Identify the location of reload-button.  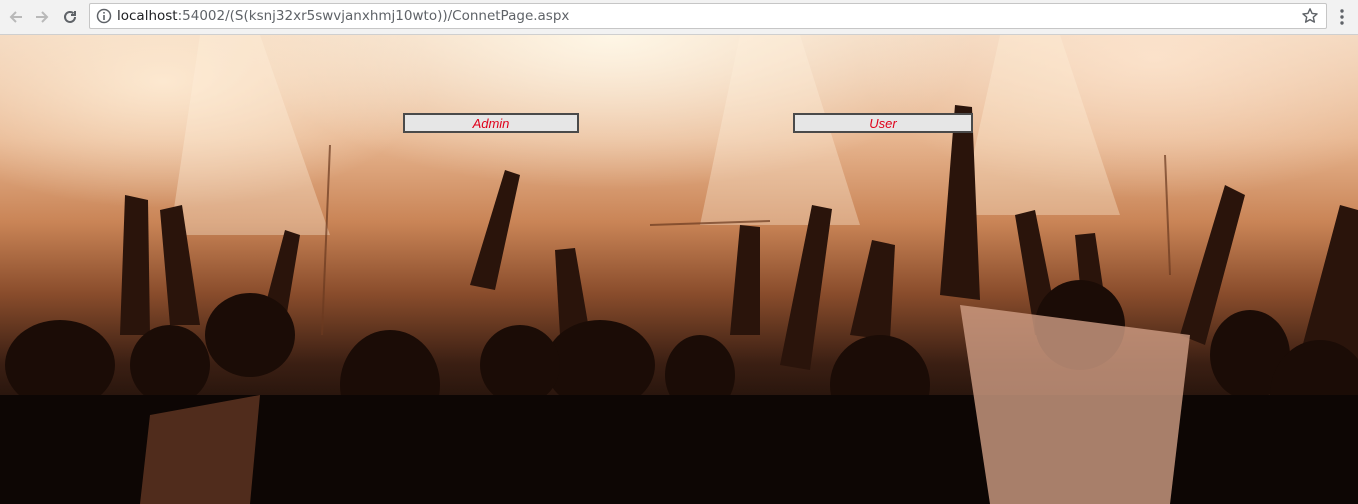
(70, 17).